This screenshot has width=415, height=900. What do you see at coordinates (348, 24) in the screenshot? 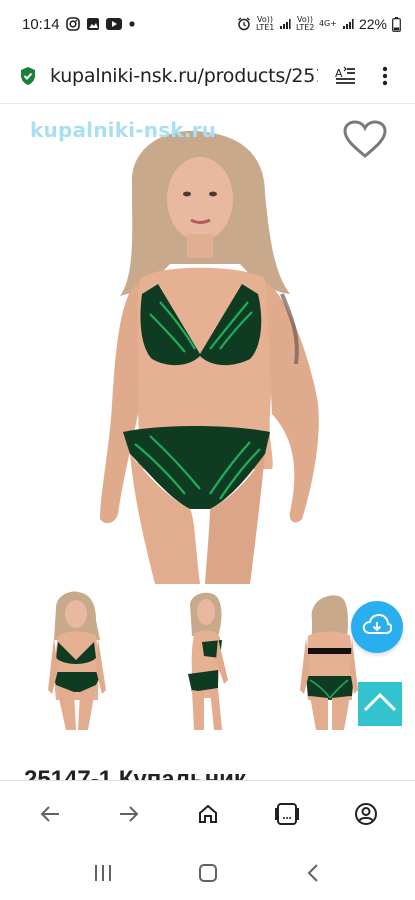
I see `signal-2-icon` at bounding box center [348, 24].